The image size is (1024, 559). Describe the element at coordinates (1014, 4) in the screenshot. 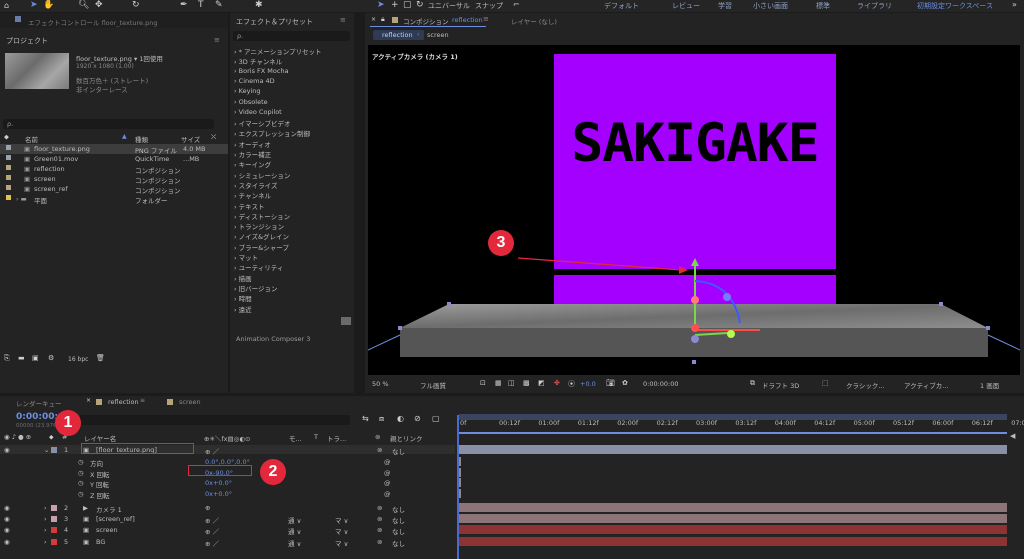

I see `expand-icon: »` at that location.